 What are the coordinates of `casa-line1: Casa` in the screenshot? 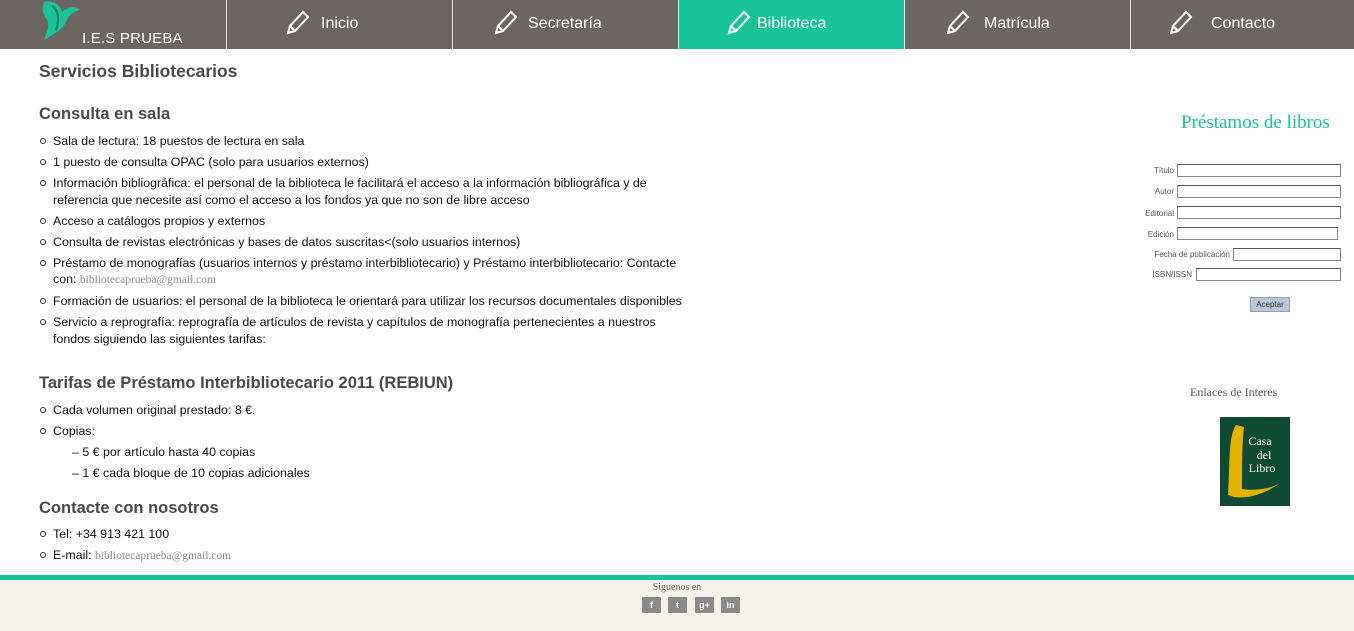 It's located at (1260, 441).